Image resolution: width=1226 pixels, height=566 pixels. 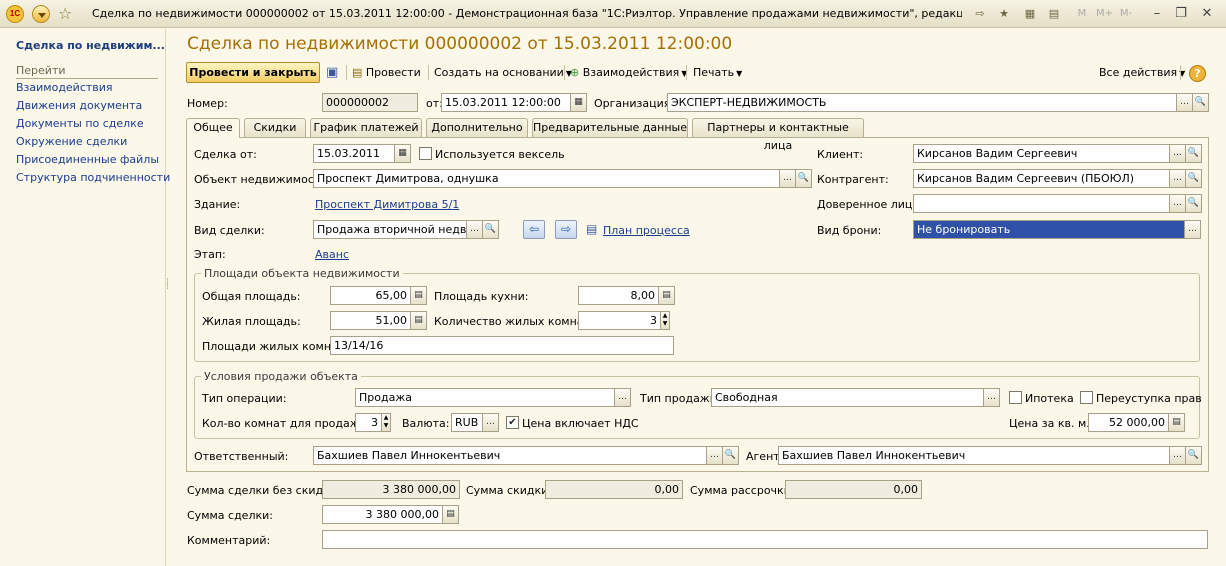 I want to click on memory-m-button: M, so click(x=1082, y=14).